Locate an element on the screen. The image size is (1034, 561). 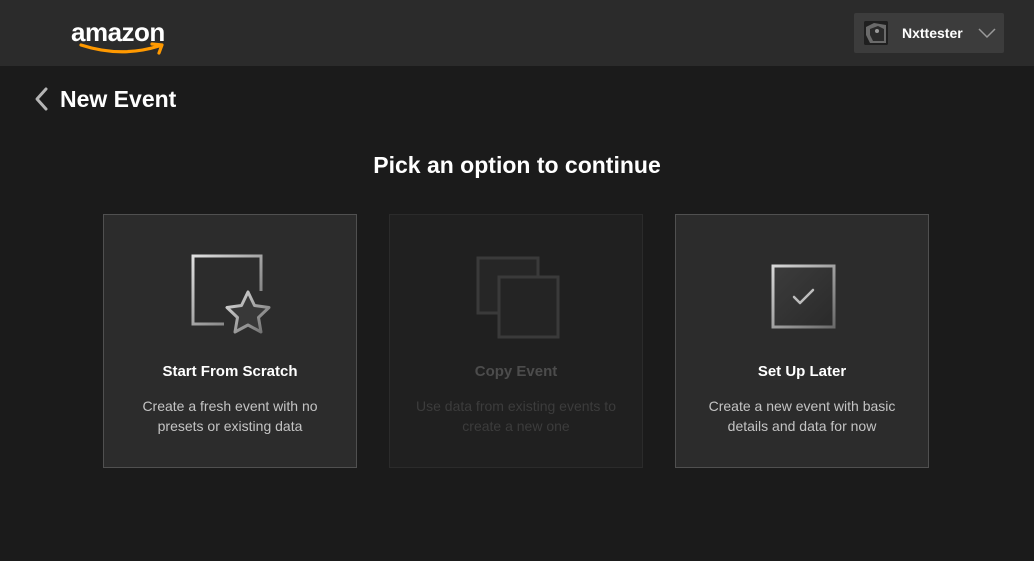
back-button is located at coordinates (42, 99).